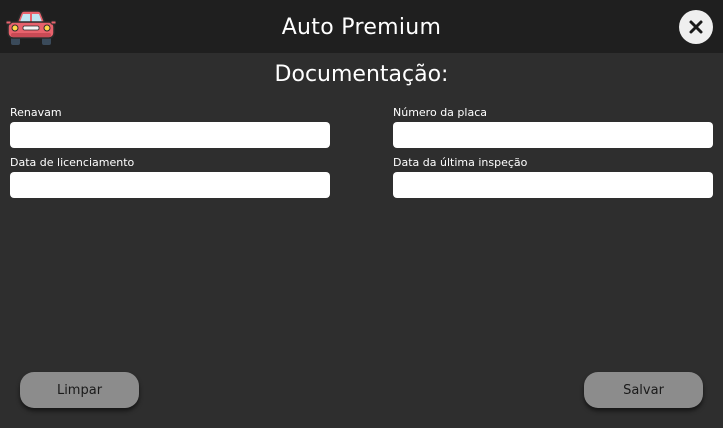 The width and height of the screenshot is (723, 428). Describe the element at coordinates (460, 162) in the screenshot. I see `last-inspection-date-label: Data da última inspeção` at that location.